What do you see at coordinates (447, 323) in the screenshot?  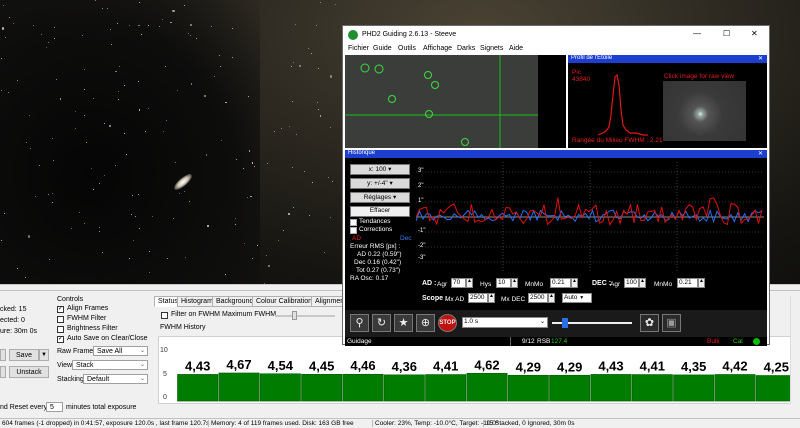 I see `stop-button: STOP` at bounding box center [447, 323].